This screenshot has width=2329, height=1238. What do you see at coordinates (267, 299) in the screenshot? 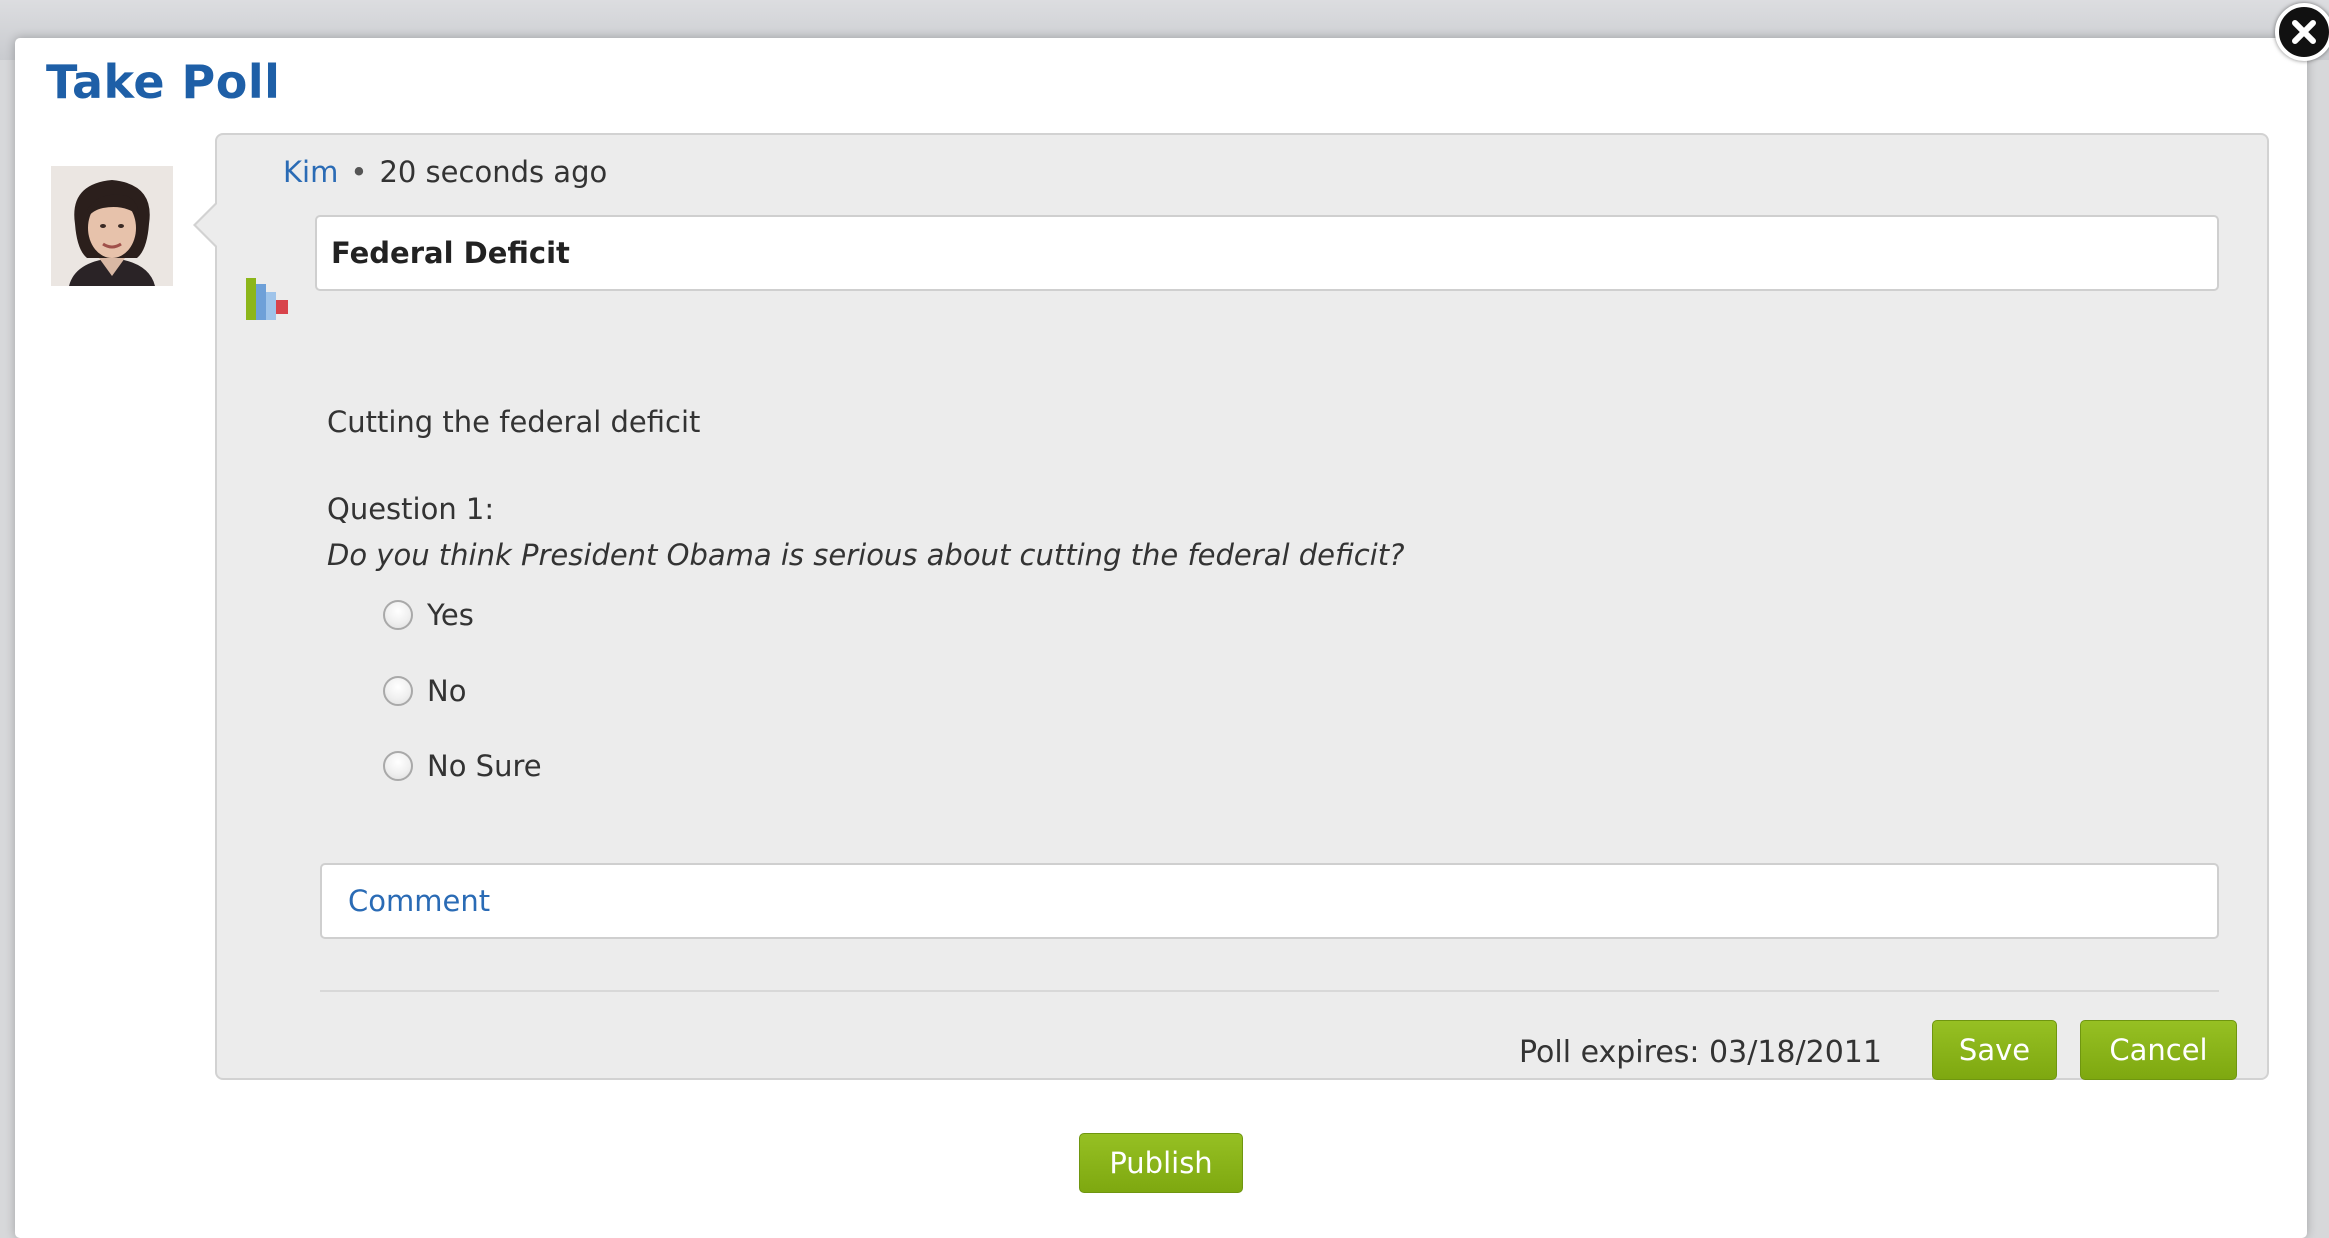
I see `poll-chart-icon` at bounding box center [267, 299].